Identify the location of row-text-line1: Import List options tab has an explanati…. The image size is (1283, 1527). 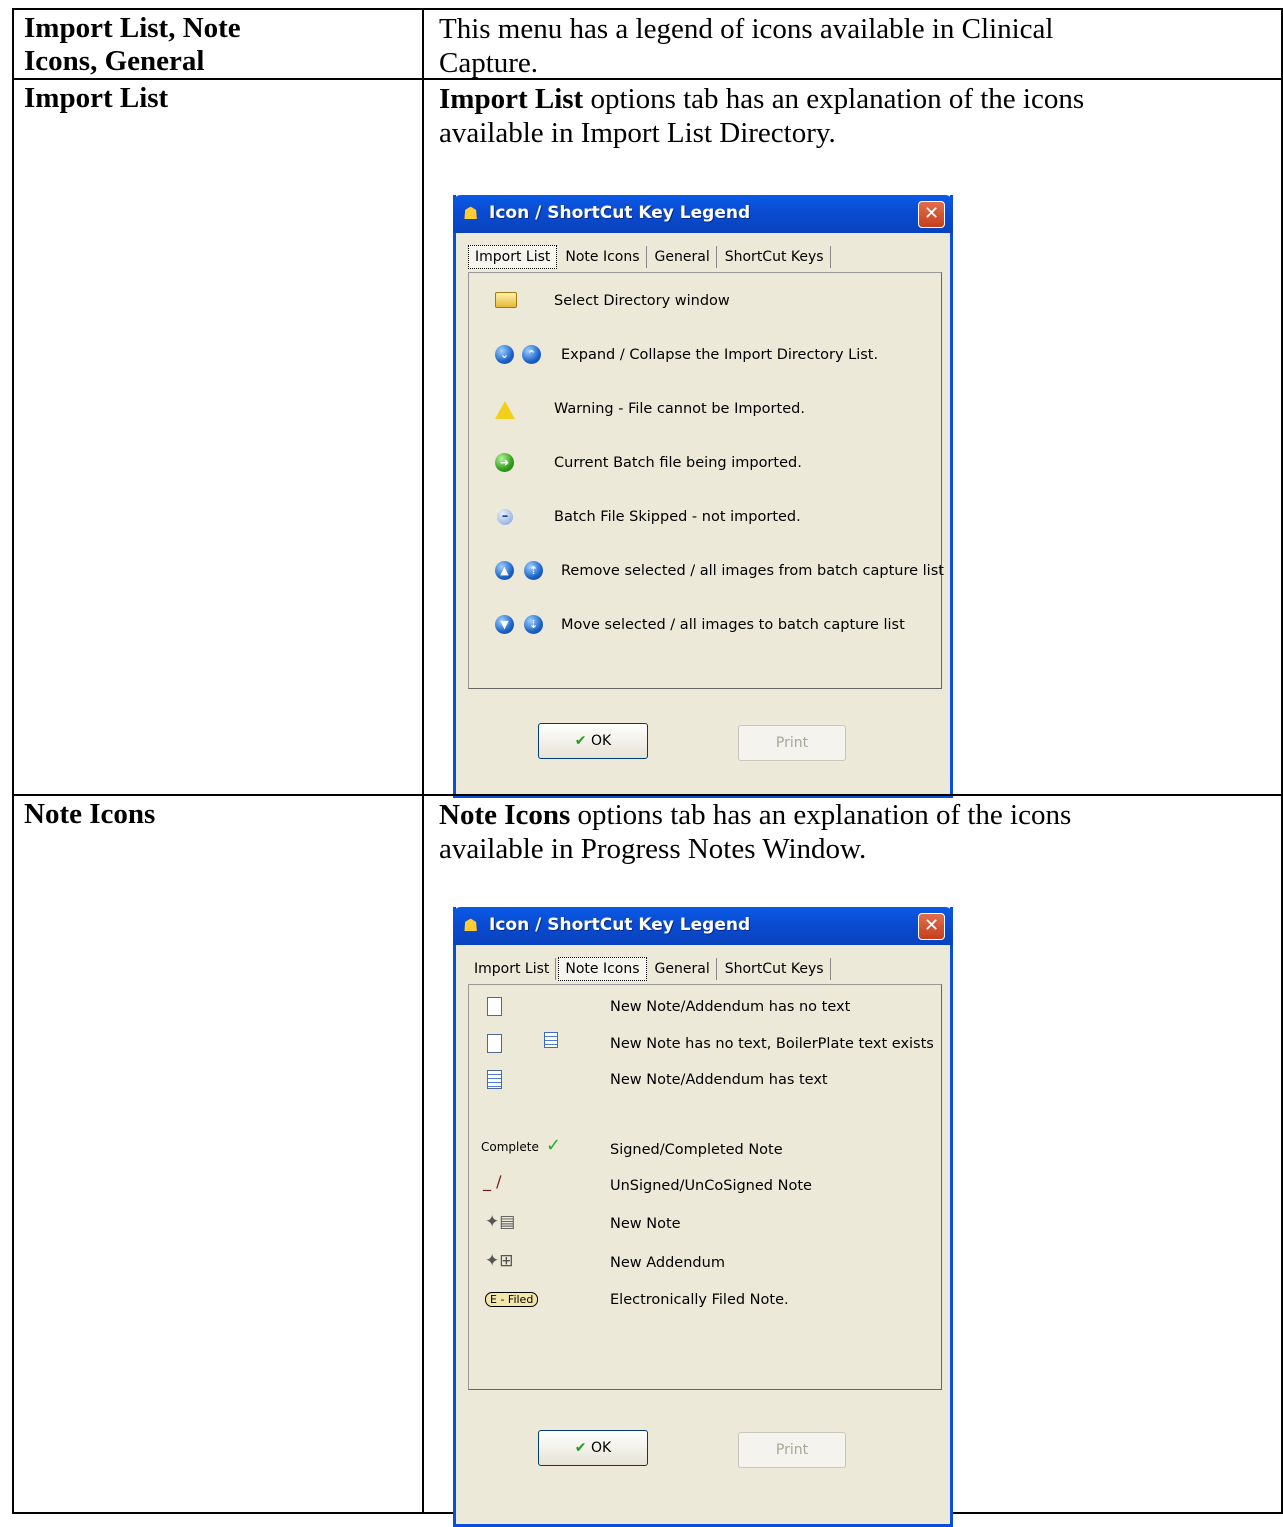
(852, 98).